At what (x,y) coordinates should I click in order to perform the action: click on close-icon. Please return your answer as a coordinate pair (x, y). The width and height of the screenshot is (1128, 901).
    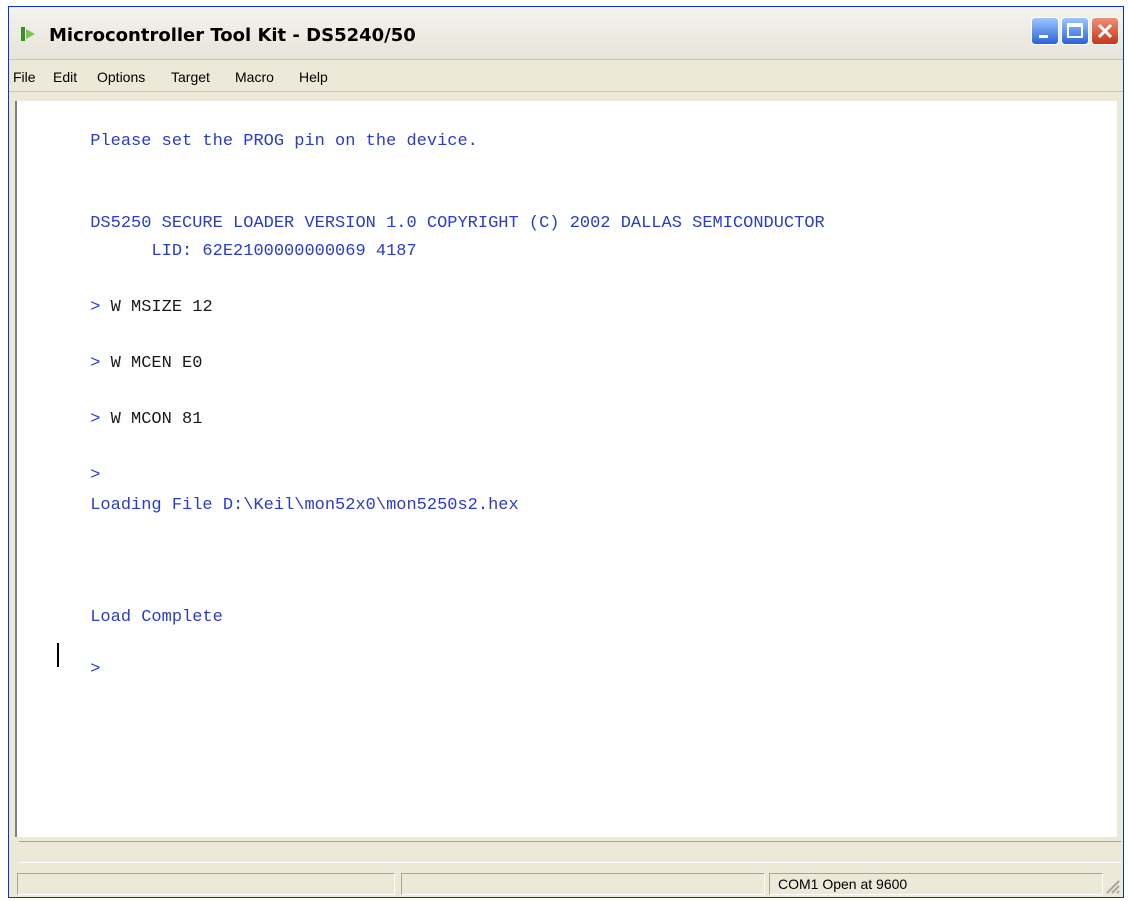
    Looking at the image, I should click on (1105, 31).